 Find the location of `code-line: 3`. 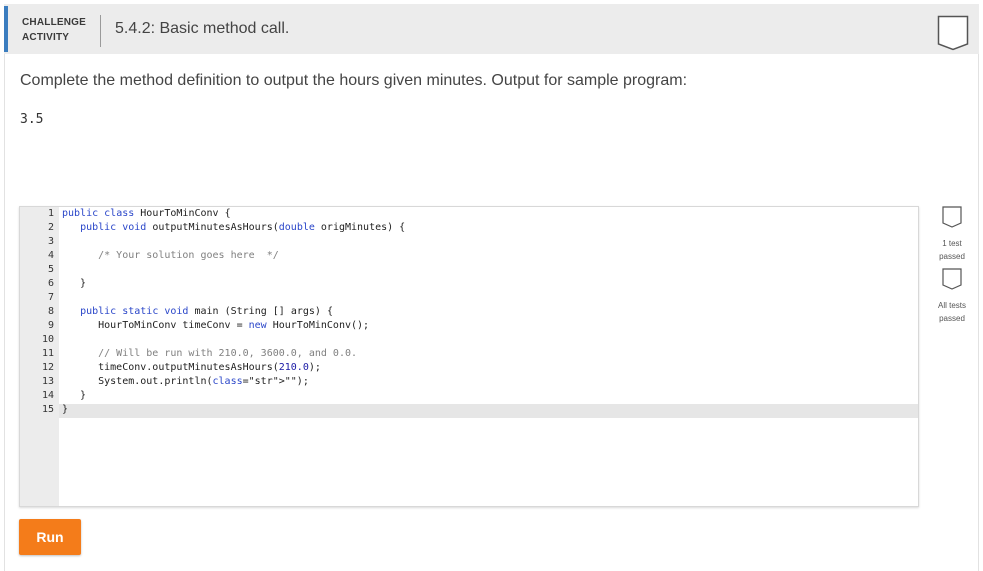

code-line: 3 is located at coordinates (469, 242).